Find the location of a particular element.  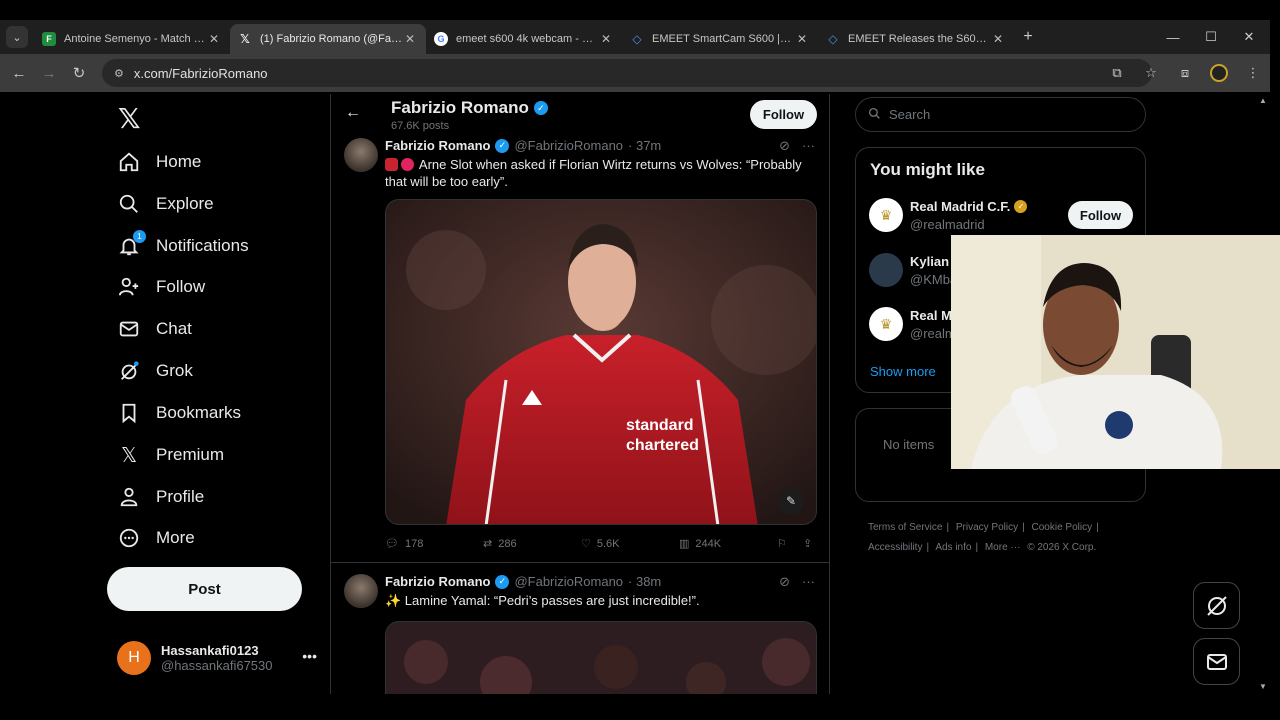

bell-icon: 1 is located at coordinates (132, 243).